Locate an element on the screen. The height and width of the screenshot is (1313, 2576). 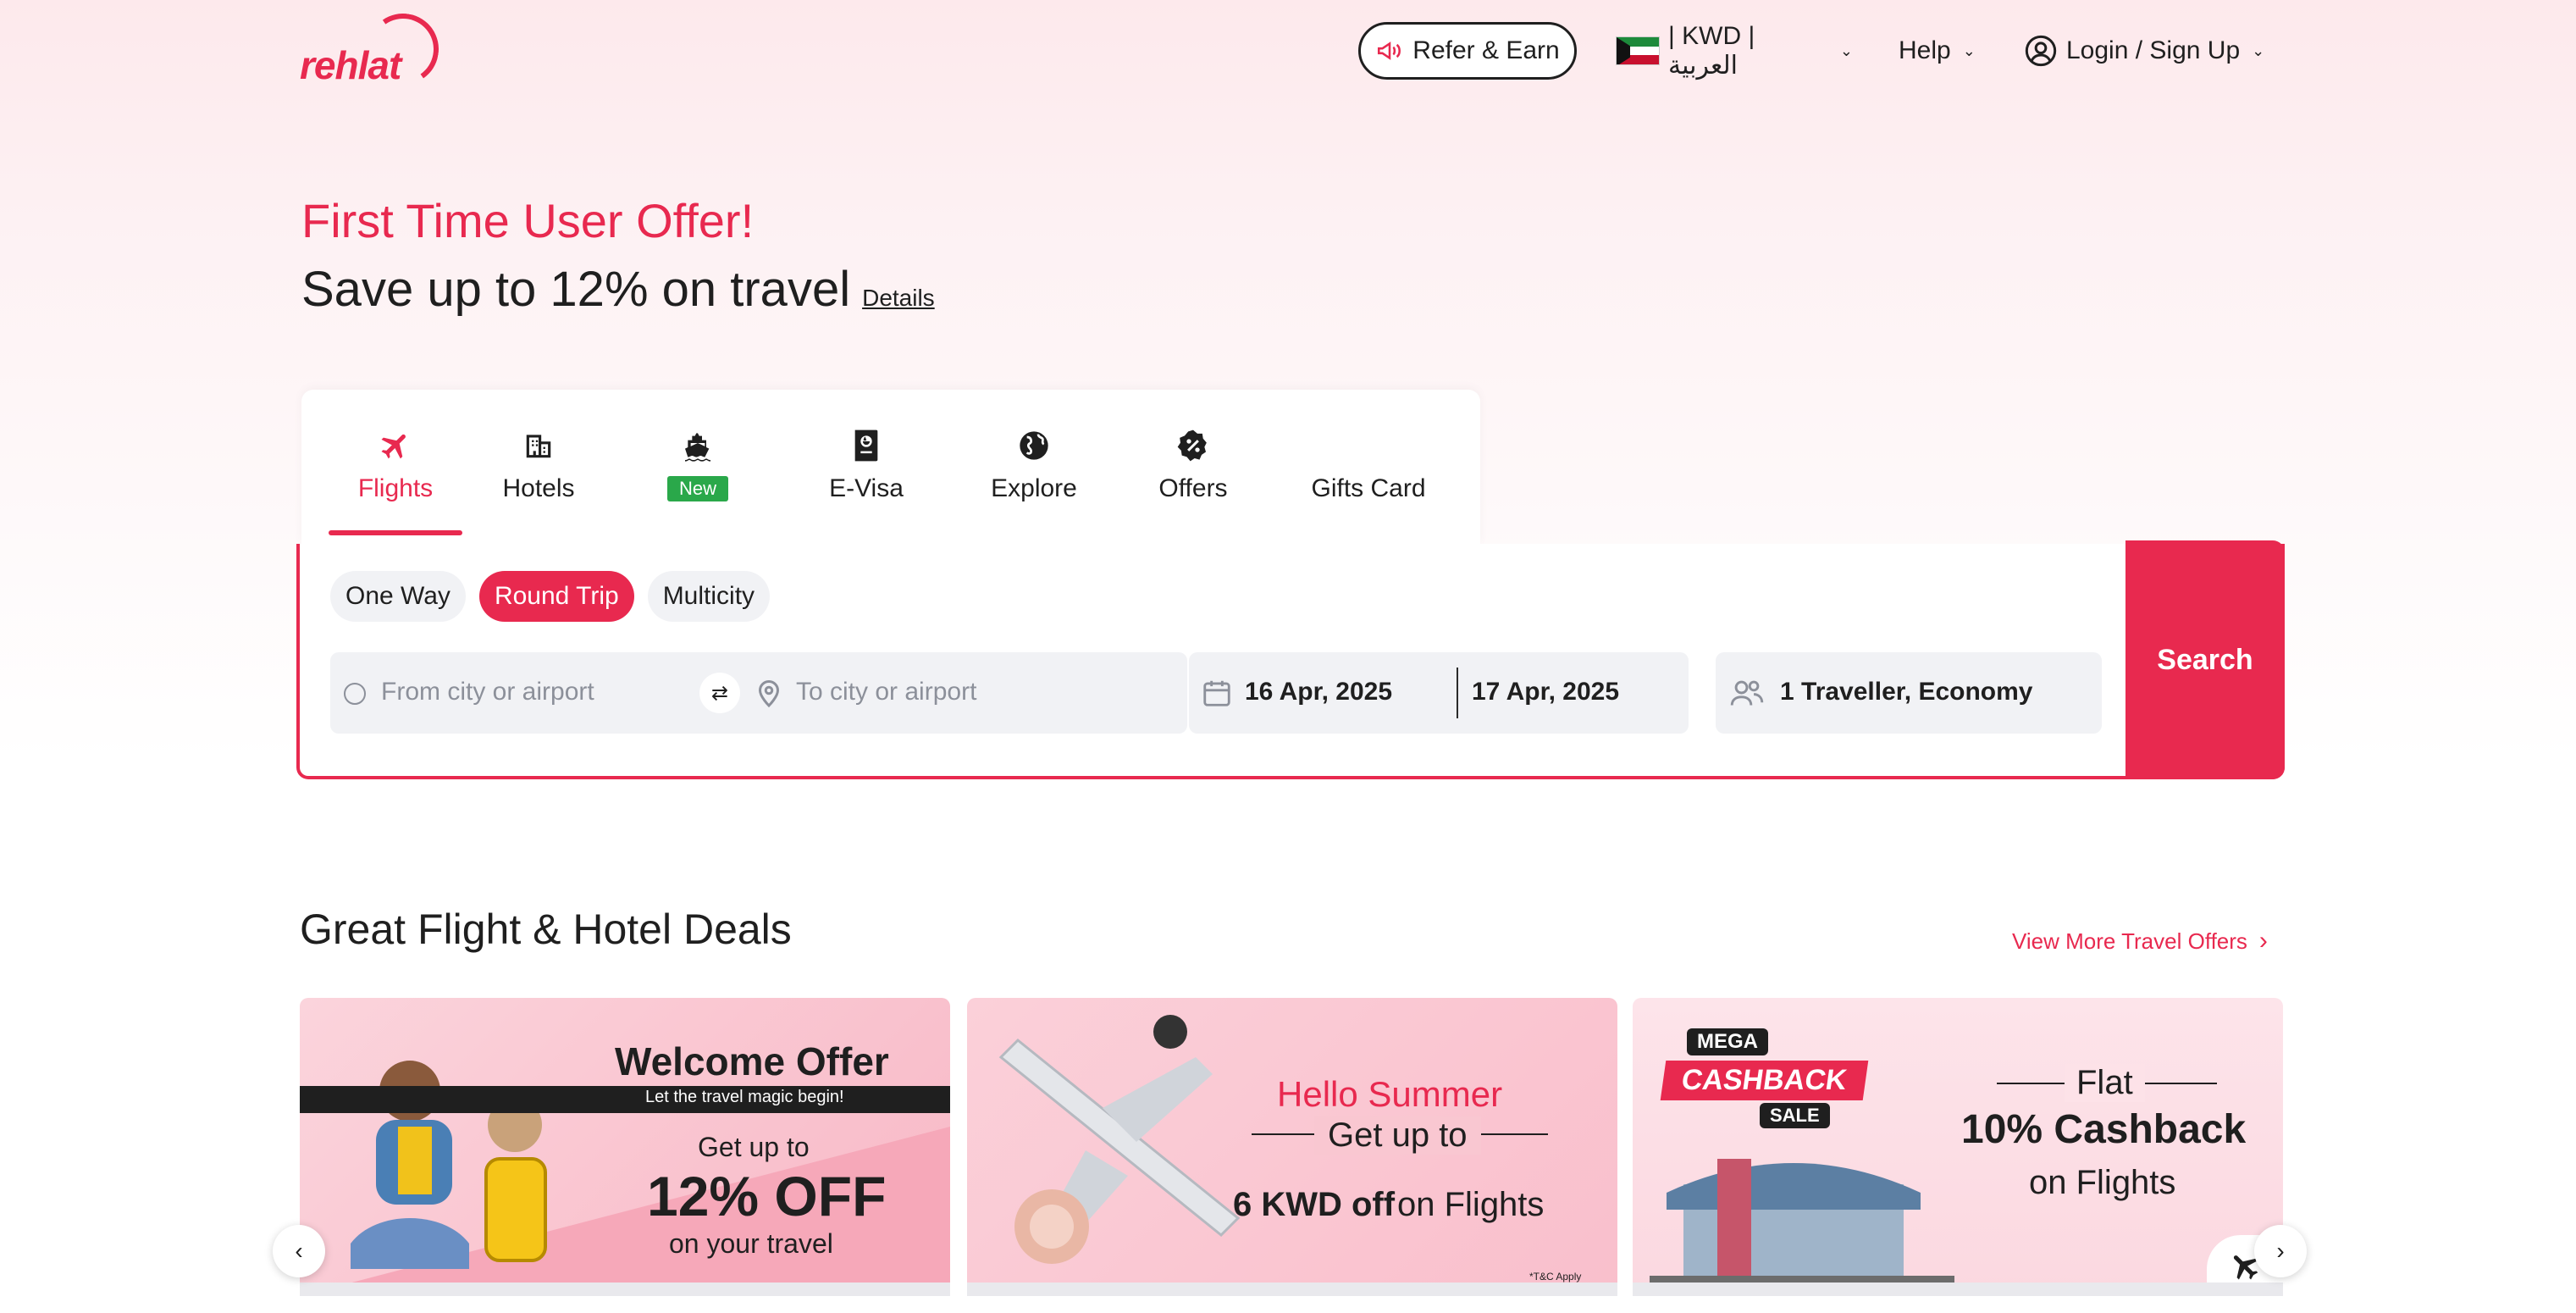
details-link: Details is located at coordinates (898, 298).